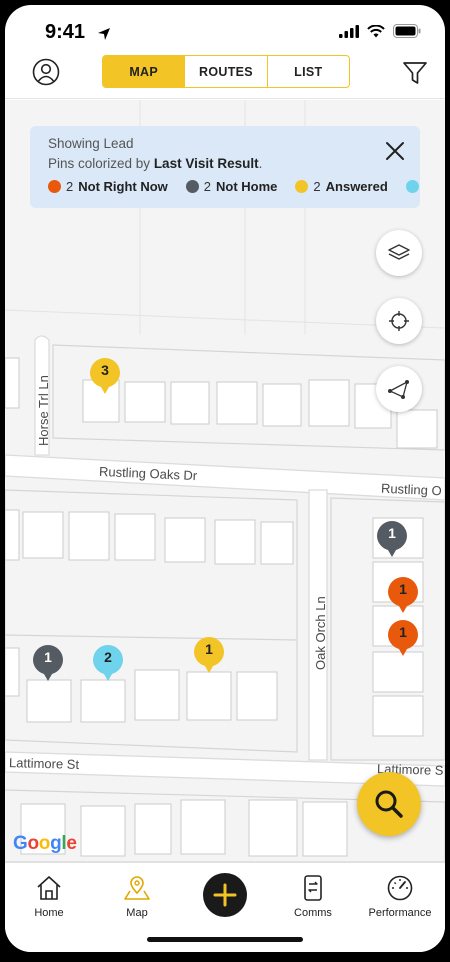 The height and width of the screenshot is (962, 450). I want to click on tab-routes: ROUTES, so click(225, 71).